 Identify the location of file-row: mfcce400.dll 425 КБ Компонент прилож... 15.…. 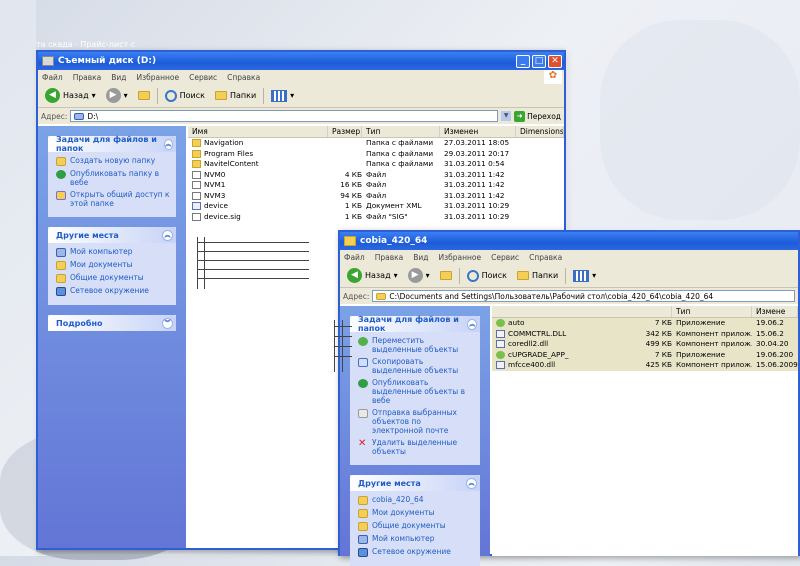
(645, 365).